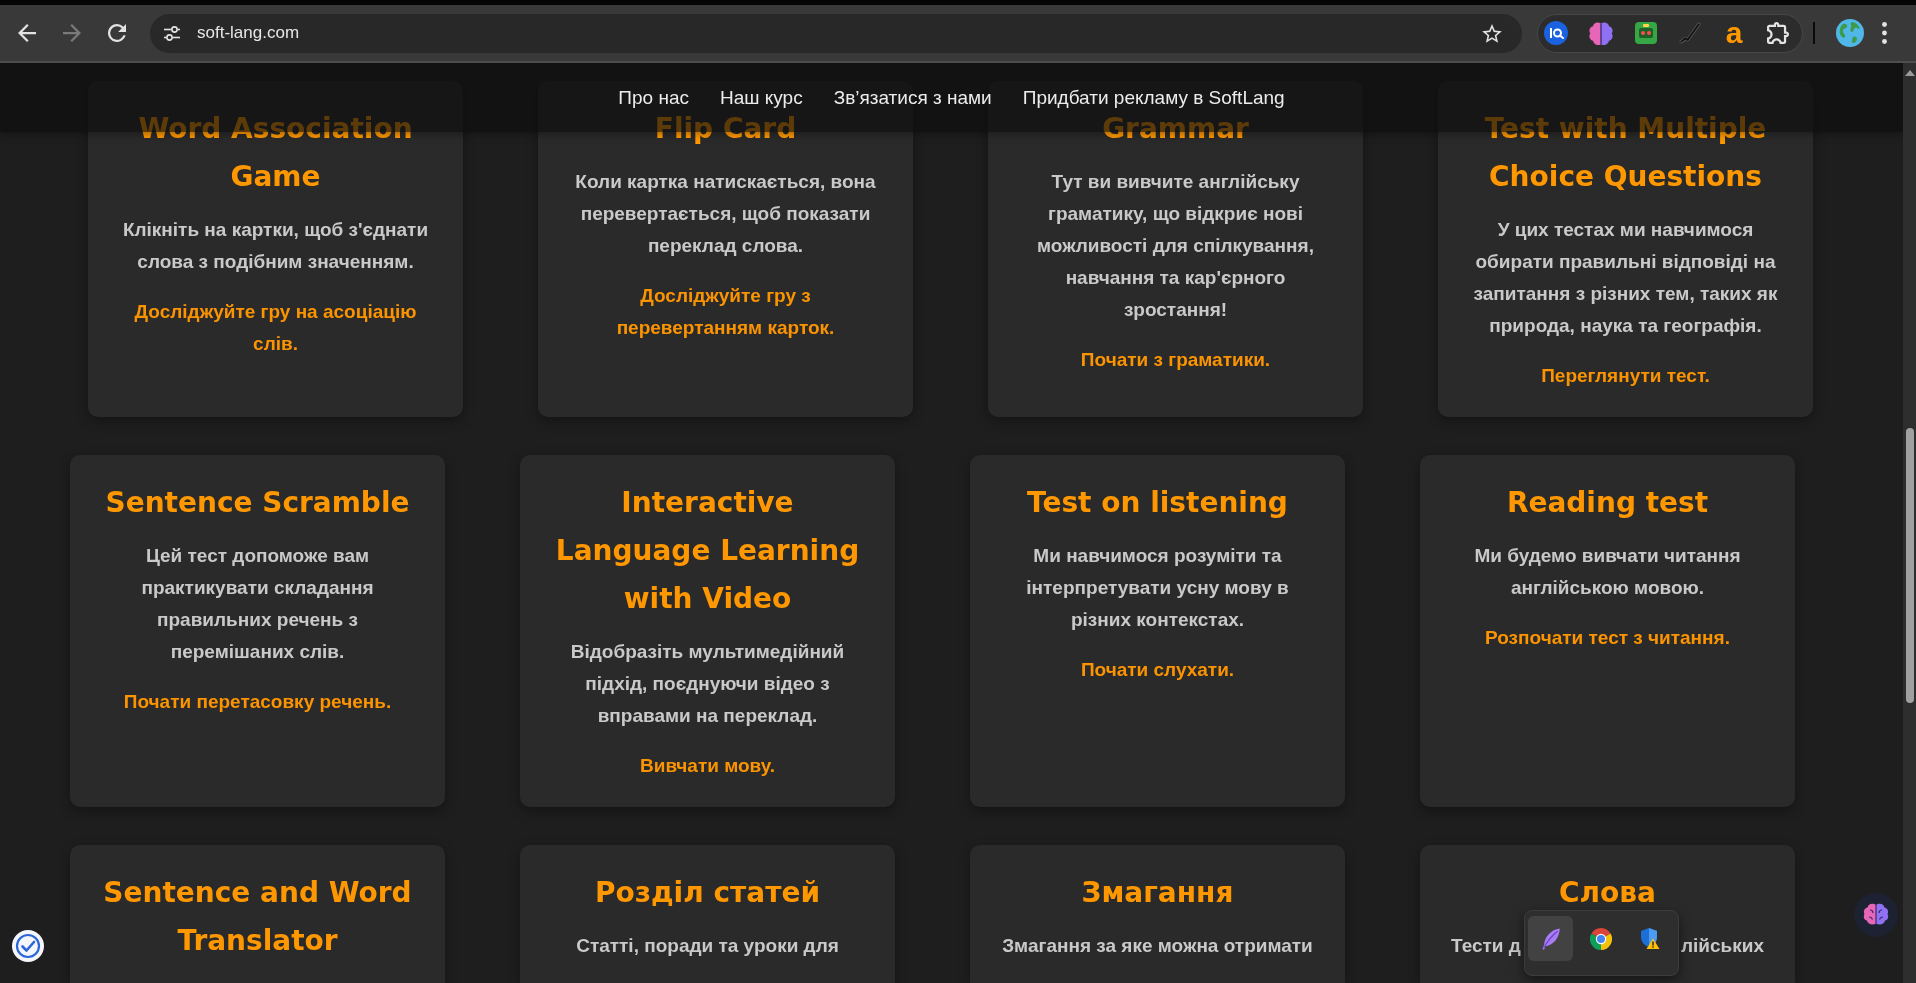 The height and width of the screenshot is (983, 1916). I want to click on star-icon, so click(1492, 33).